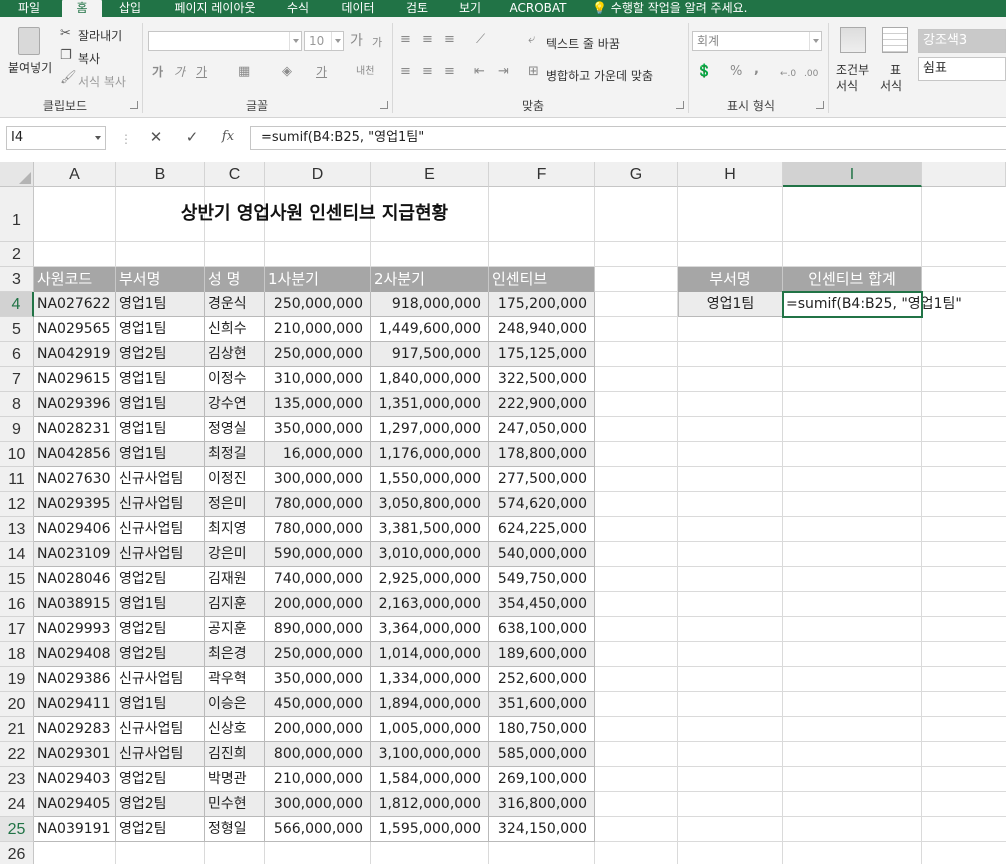  Describe the element at coordinates (75, 329) in the screenshot. I see `table-cell: NA029565` at that location.